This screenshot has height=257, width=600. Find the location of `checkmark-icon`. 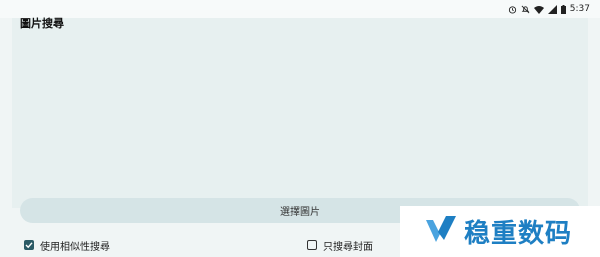

checkmark-icon is located at coordinates (29, 245).